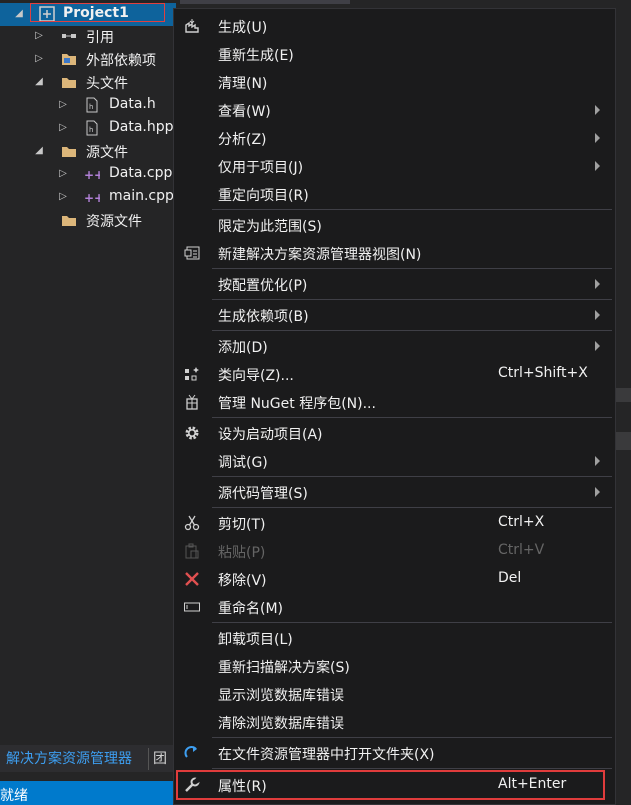 The width and height of the screenshot is (631, 805). Describe the element at coordinates (243, 84) in the screenshot. I see `menu-item-label: 清理(N)` at that location.